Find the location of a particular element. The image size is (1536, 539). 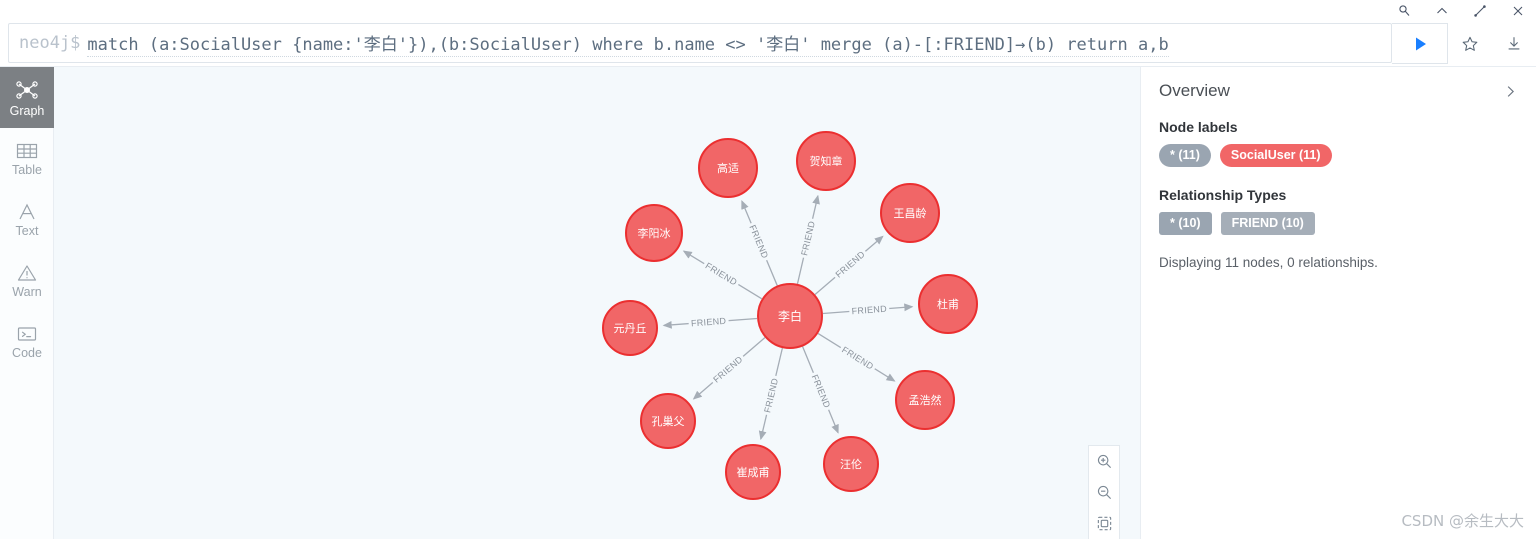

graph-icon is located at coordinates (27, 90).